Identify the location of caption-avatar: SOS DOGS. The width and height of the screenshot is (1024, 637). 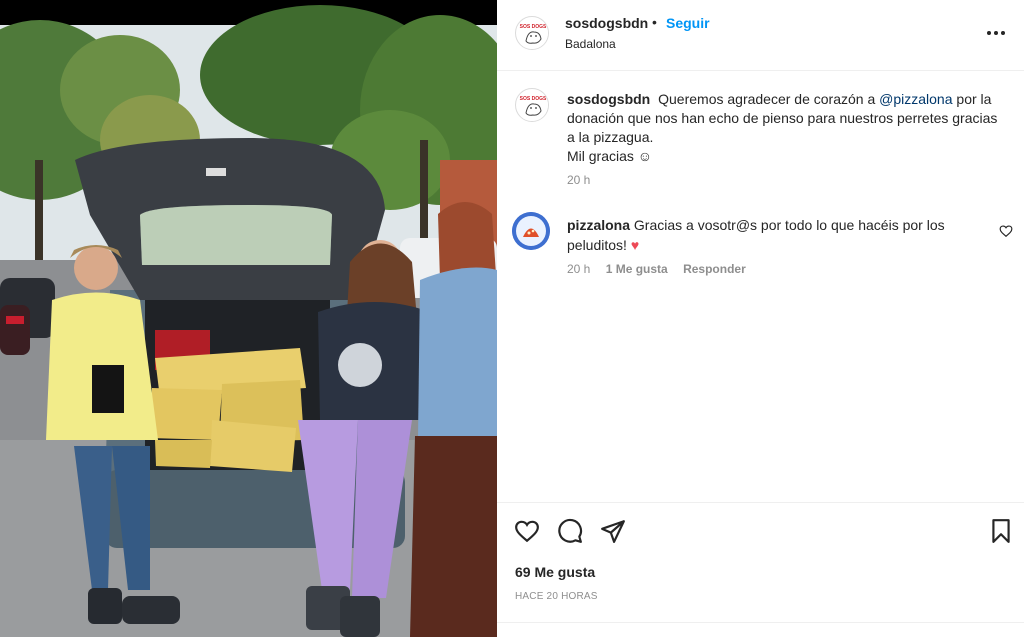
(532, 105).